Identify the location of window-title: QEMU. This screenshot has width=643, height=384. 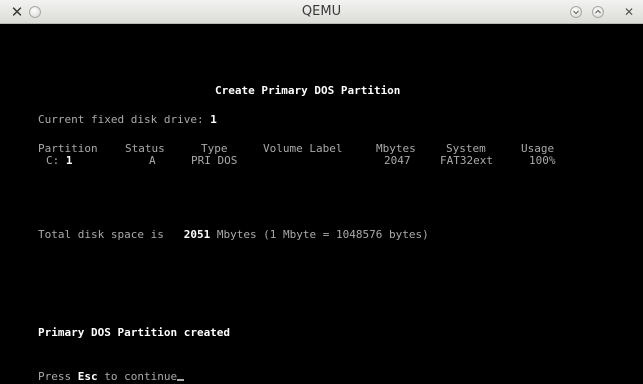
(321, 11).